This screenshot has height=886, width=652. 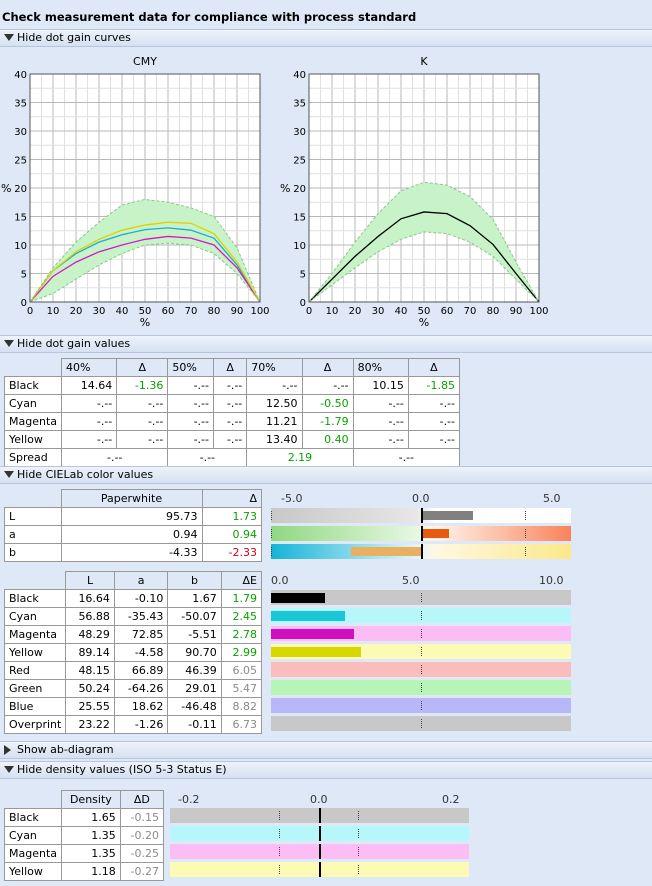 I want to click on col-header: 80%, so click(x=380, y=367).